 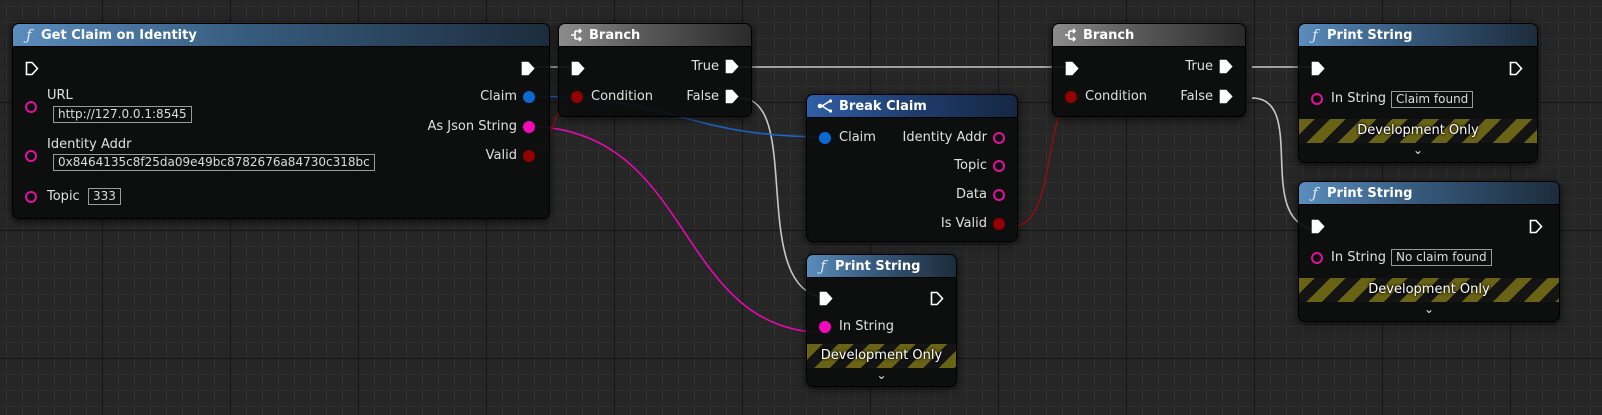 I want to click on topic-out-label: Topic, so click(x=970, y=165).